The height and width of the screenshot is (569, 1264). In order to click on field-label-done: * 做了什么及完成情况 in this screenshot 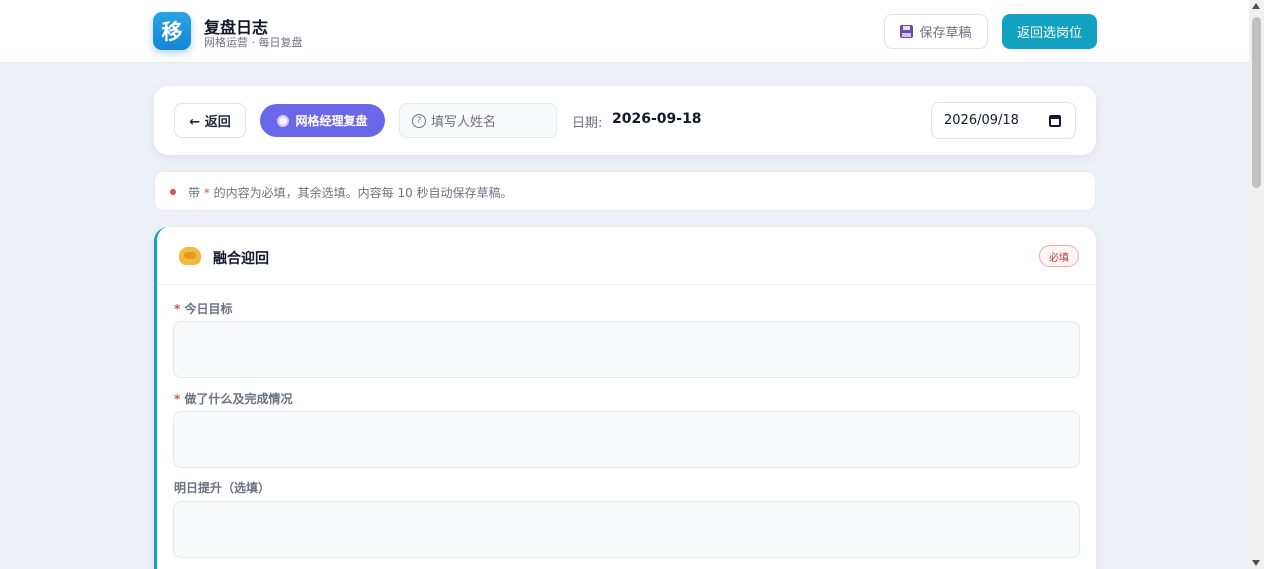, I will do `click(233, 398)`.